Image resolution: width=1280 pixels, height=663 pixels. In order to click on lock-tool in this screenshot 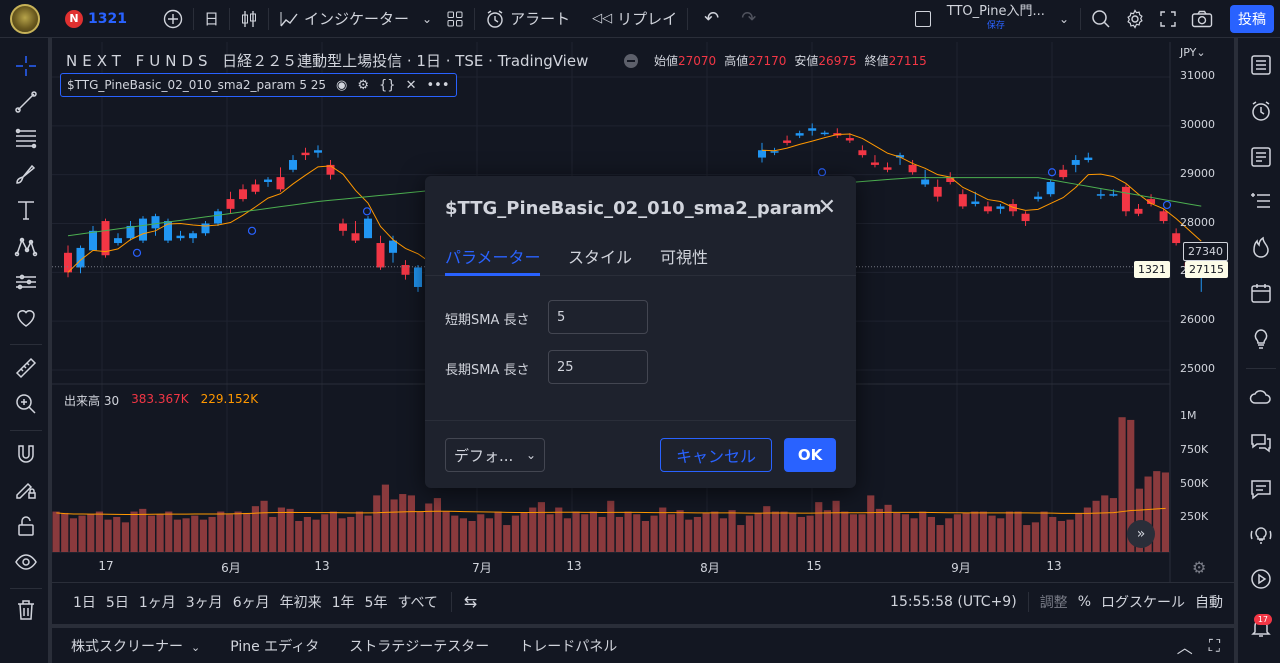, I will do `click(26, 526)`.